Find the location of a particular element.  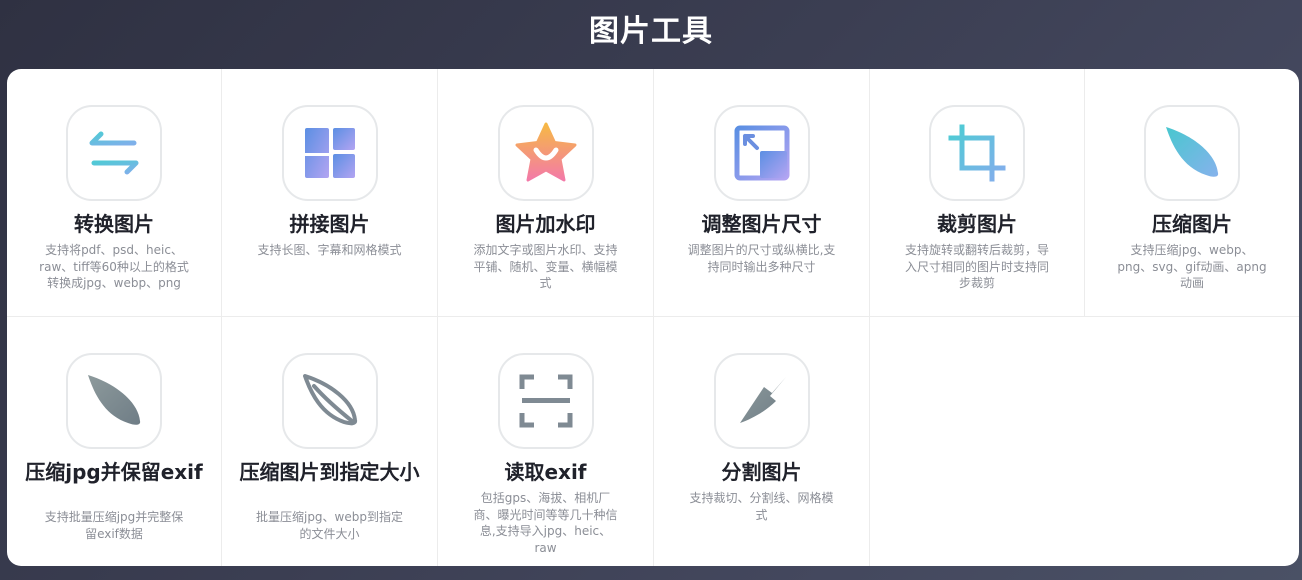

tool-title: 转换图片 is located at coordinates (114, 224).